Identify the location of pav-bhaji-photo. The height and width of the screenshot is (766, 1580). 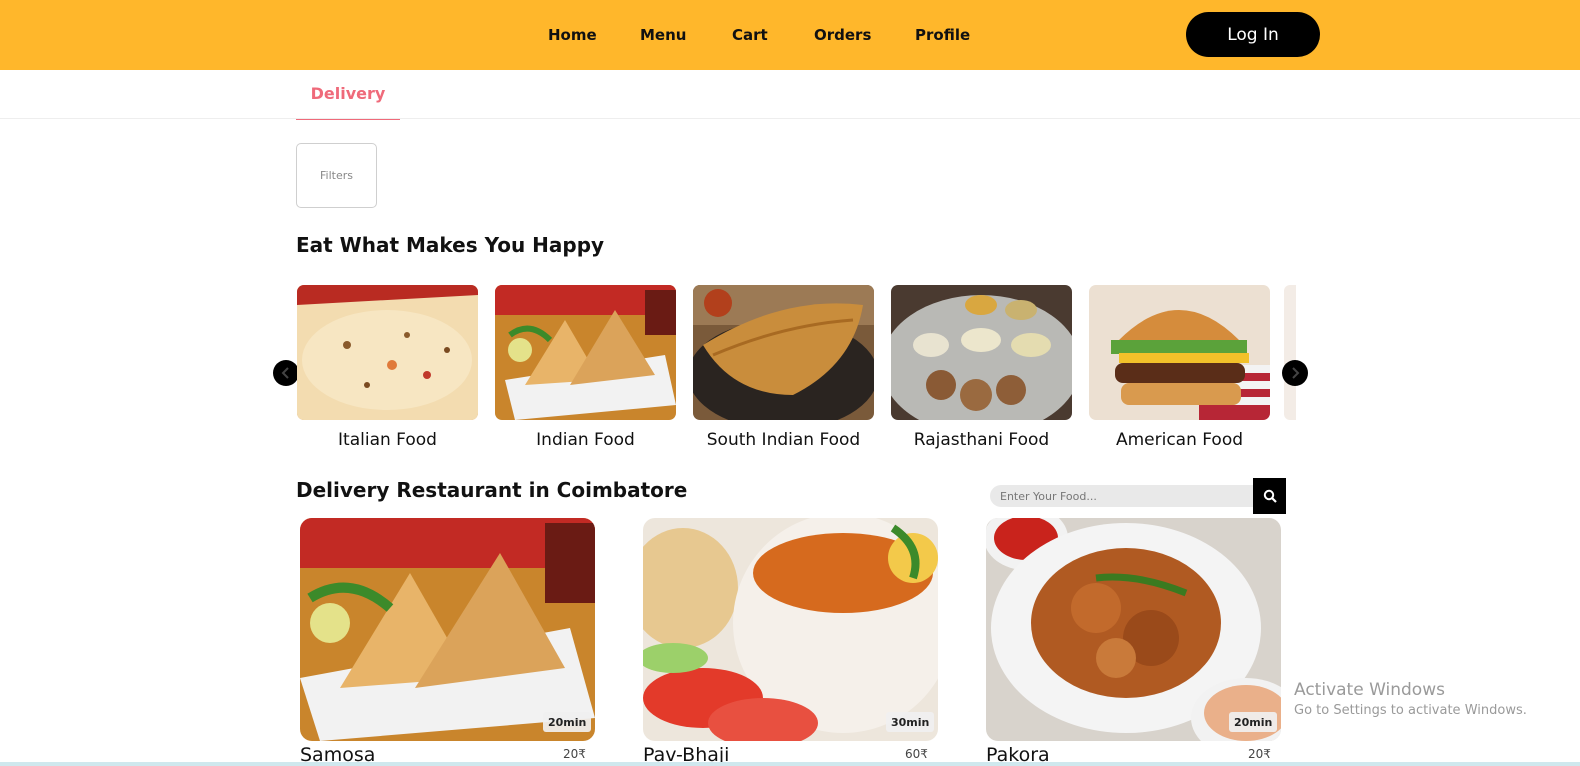
(790, 629).